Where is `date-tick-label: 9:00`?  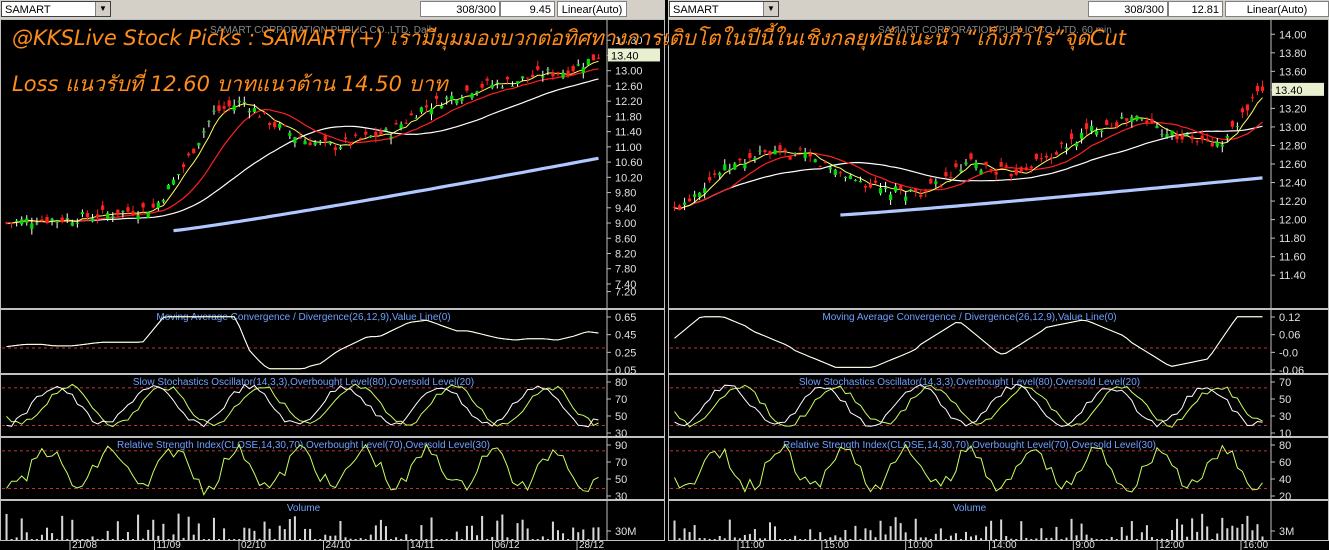 date-tick-label: 9:00 is located at coordinates (1085, 545).